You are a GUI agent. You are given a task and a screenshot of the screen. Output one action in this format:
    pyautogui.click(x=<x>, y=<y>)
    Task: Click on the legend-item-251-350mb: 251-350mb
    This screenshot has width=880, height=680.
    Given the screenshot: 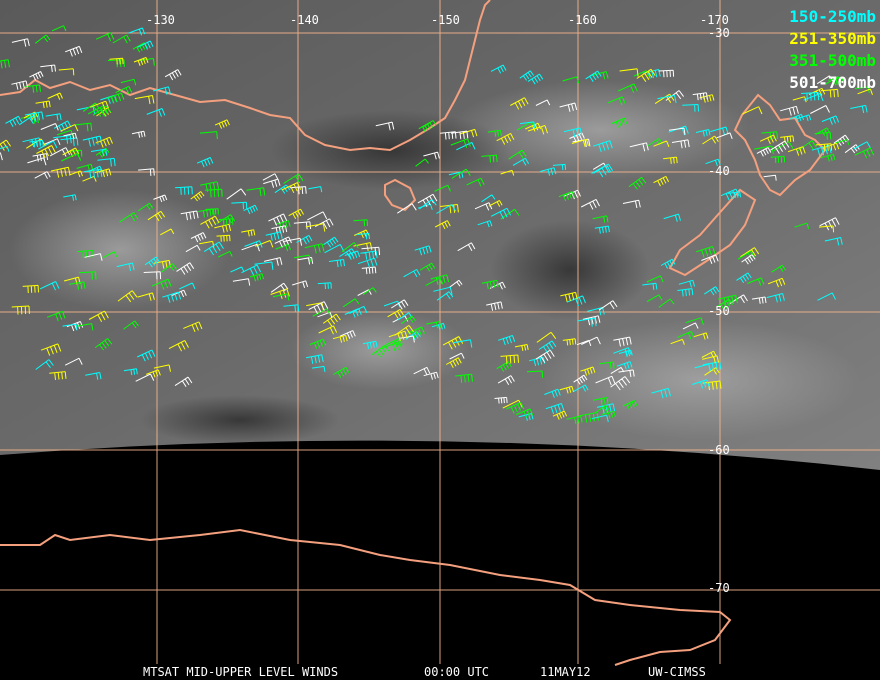 What is the action you would take?
    pyautogui.click(x=832, y=38)
    